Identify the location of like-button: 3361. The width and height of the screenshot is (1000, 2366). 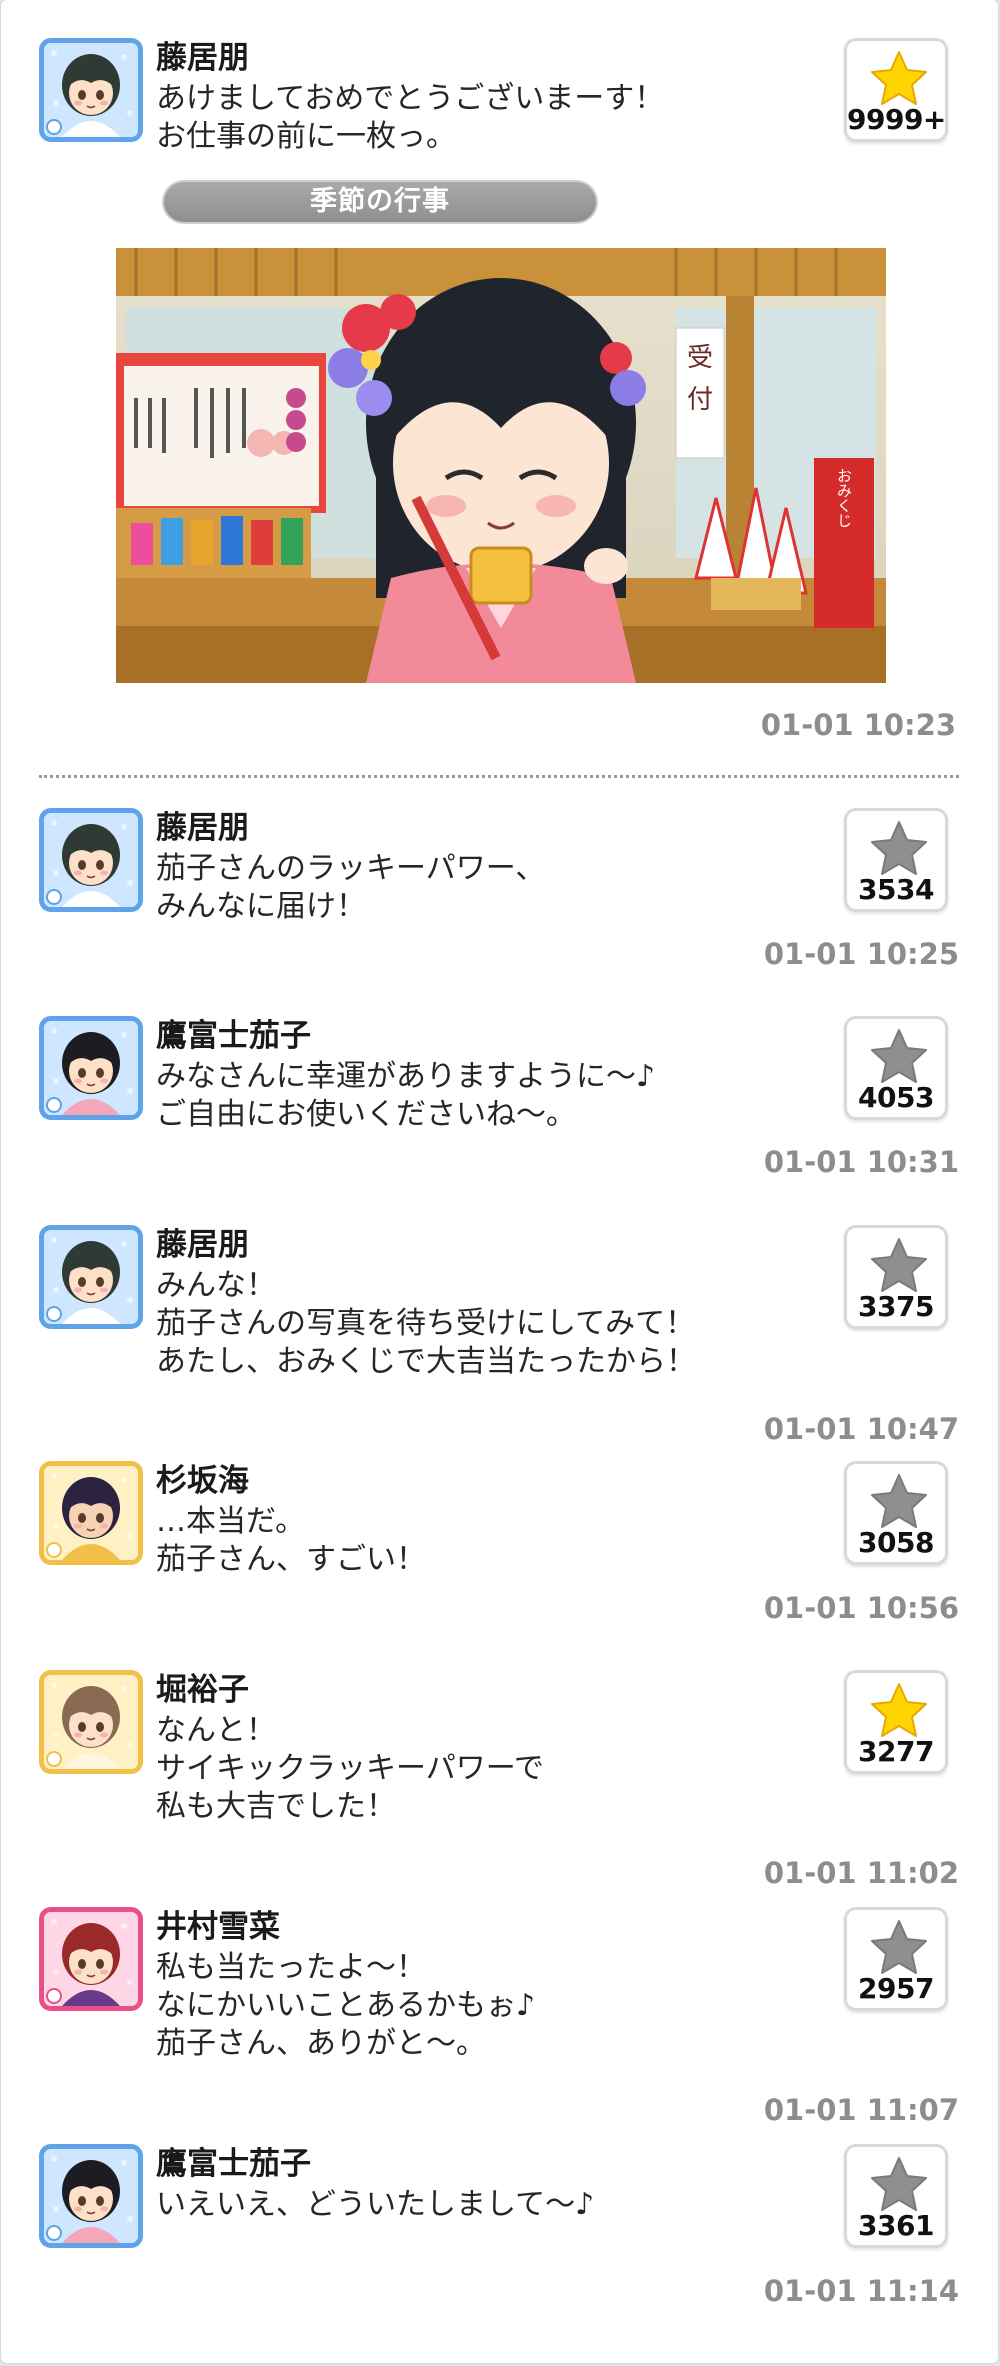
(896, 2196).